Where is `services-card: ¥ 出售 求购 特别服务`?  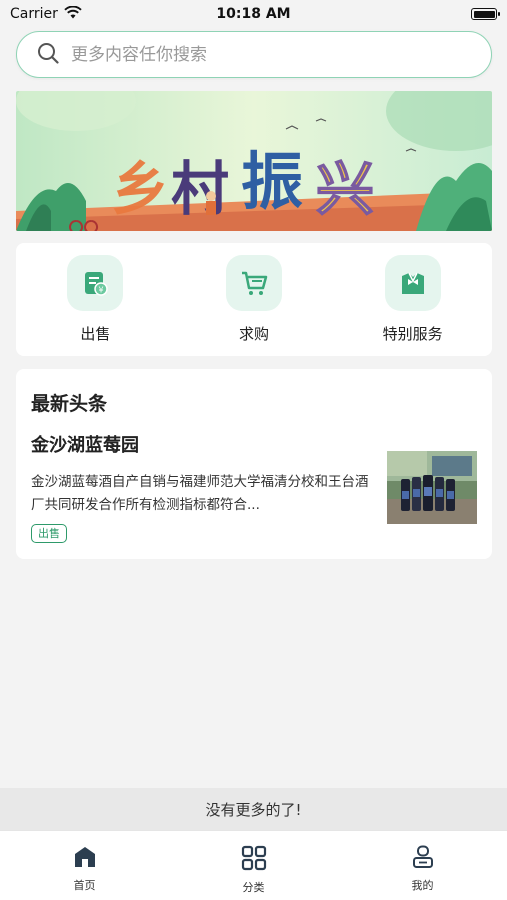 services-card: ¥ 出售 求购 特别服务 is located at coordinates (254, 299).